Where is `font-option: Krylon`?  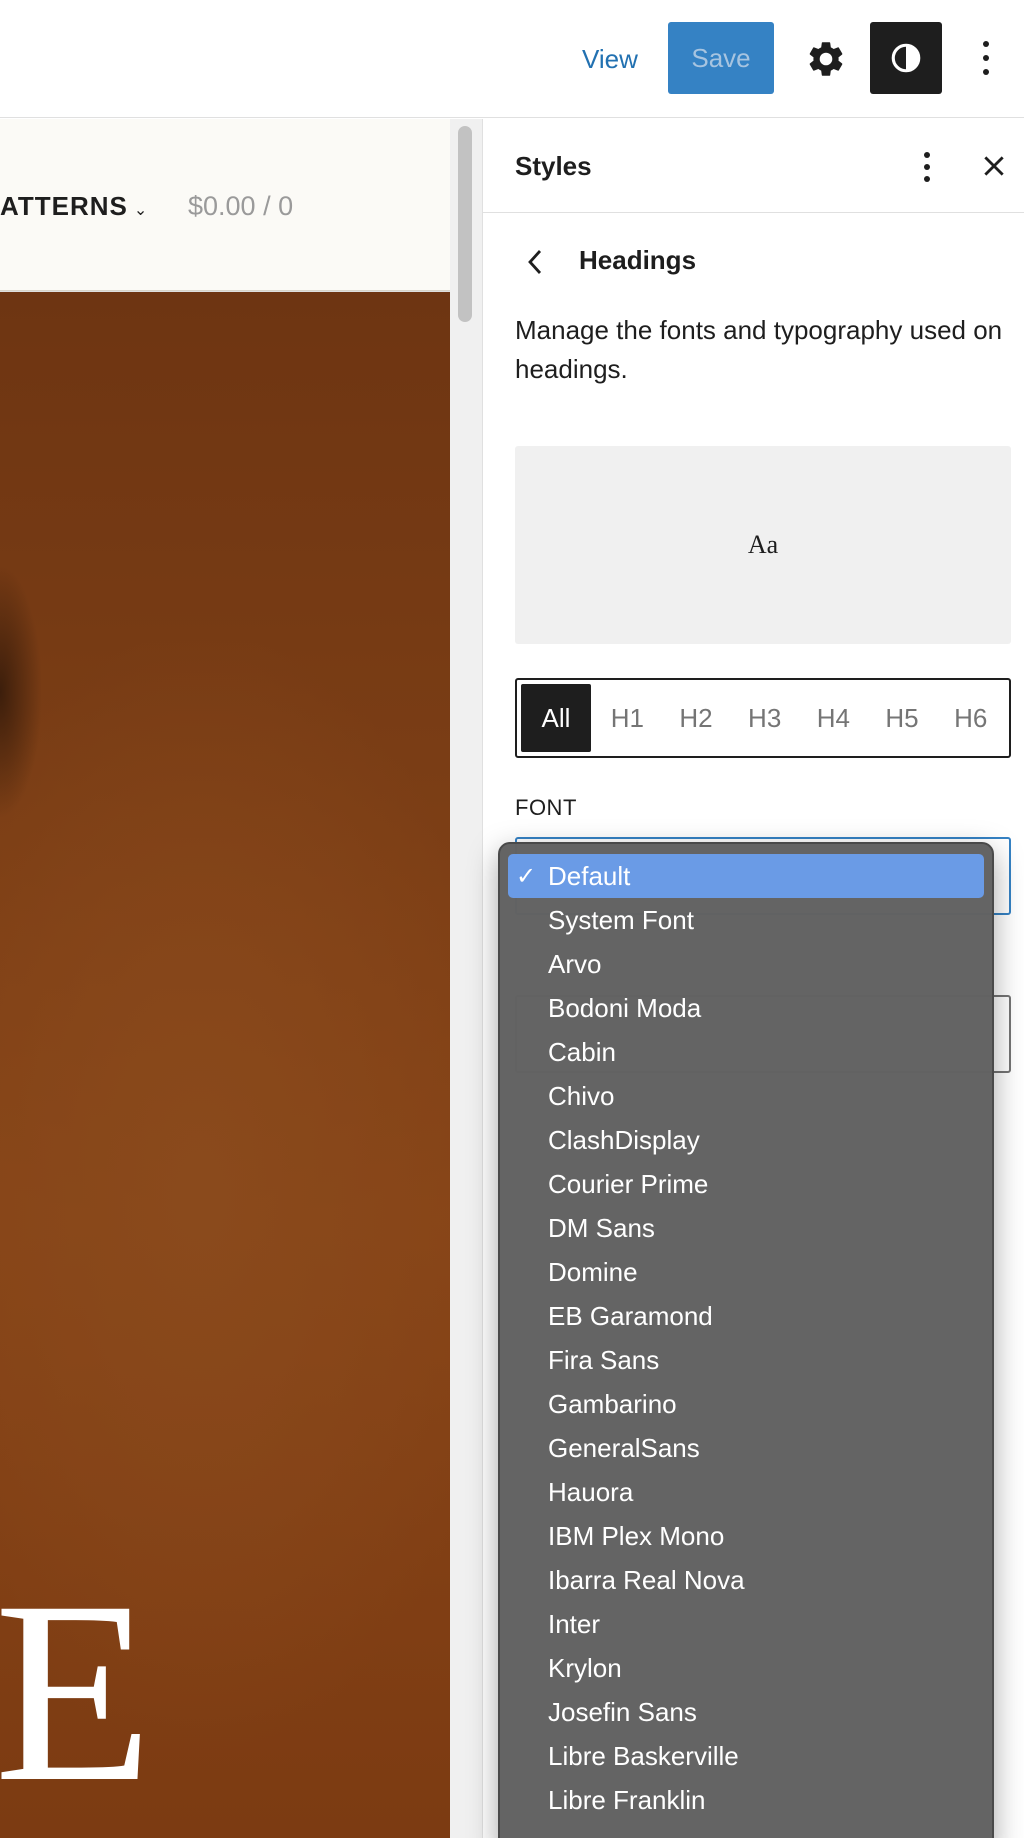
font-option: Krylon is located at coordinates (746, 1668).